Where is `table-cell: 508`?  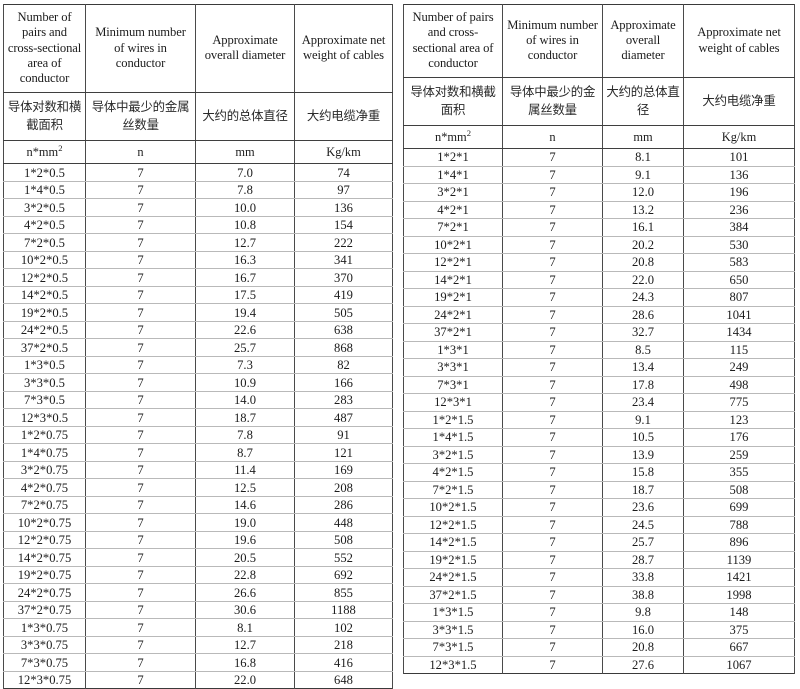
table-cell: 508 is located at coordinates (343, 540).